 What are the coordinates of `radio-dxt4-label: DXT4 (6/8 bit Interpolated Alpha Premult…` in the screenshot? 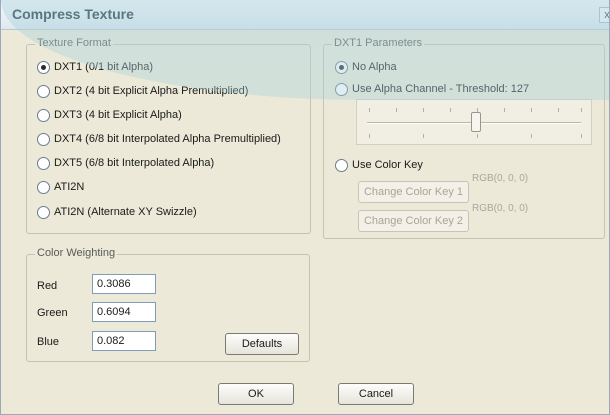 It's located at (167, 139).